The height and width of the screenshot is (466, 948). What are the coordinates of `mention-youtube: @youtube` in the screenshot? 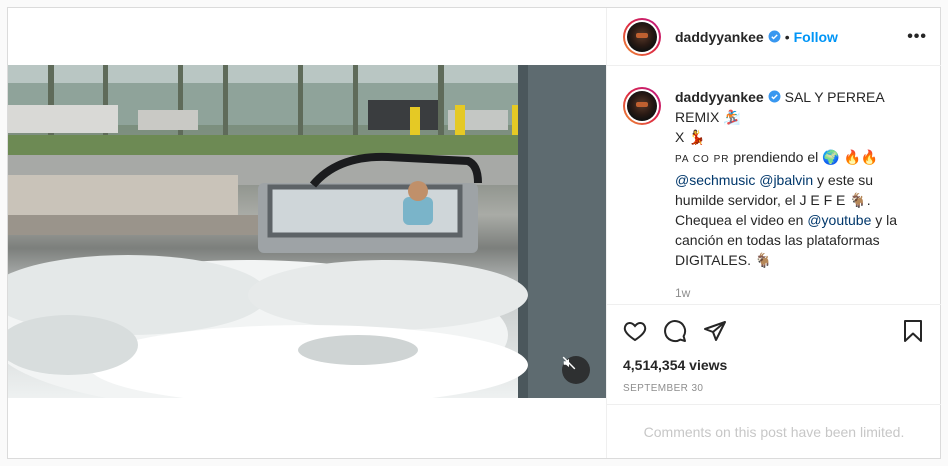 It's located at (839, 220).